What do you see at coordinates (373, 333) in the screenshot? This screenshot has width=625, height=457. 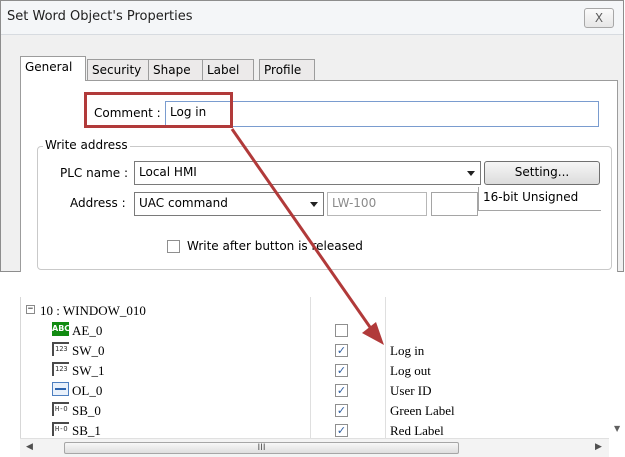 I see `callout-arrow-head` at bounding box center [373, 333].